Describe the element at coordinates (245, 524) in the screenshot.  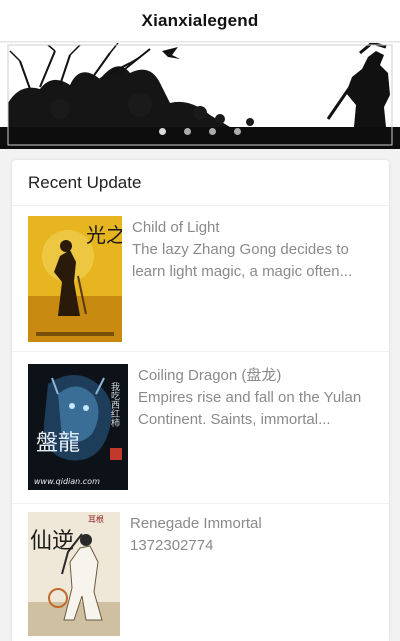
I see `book-title: Renegade Immortal` at that location.